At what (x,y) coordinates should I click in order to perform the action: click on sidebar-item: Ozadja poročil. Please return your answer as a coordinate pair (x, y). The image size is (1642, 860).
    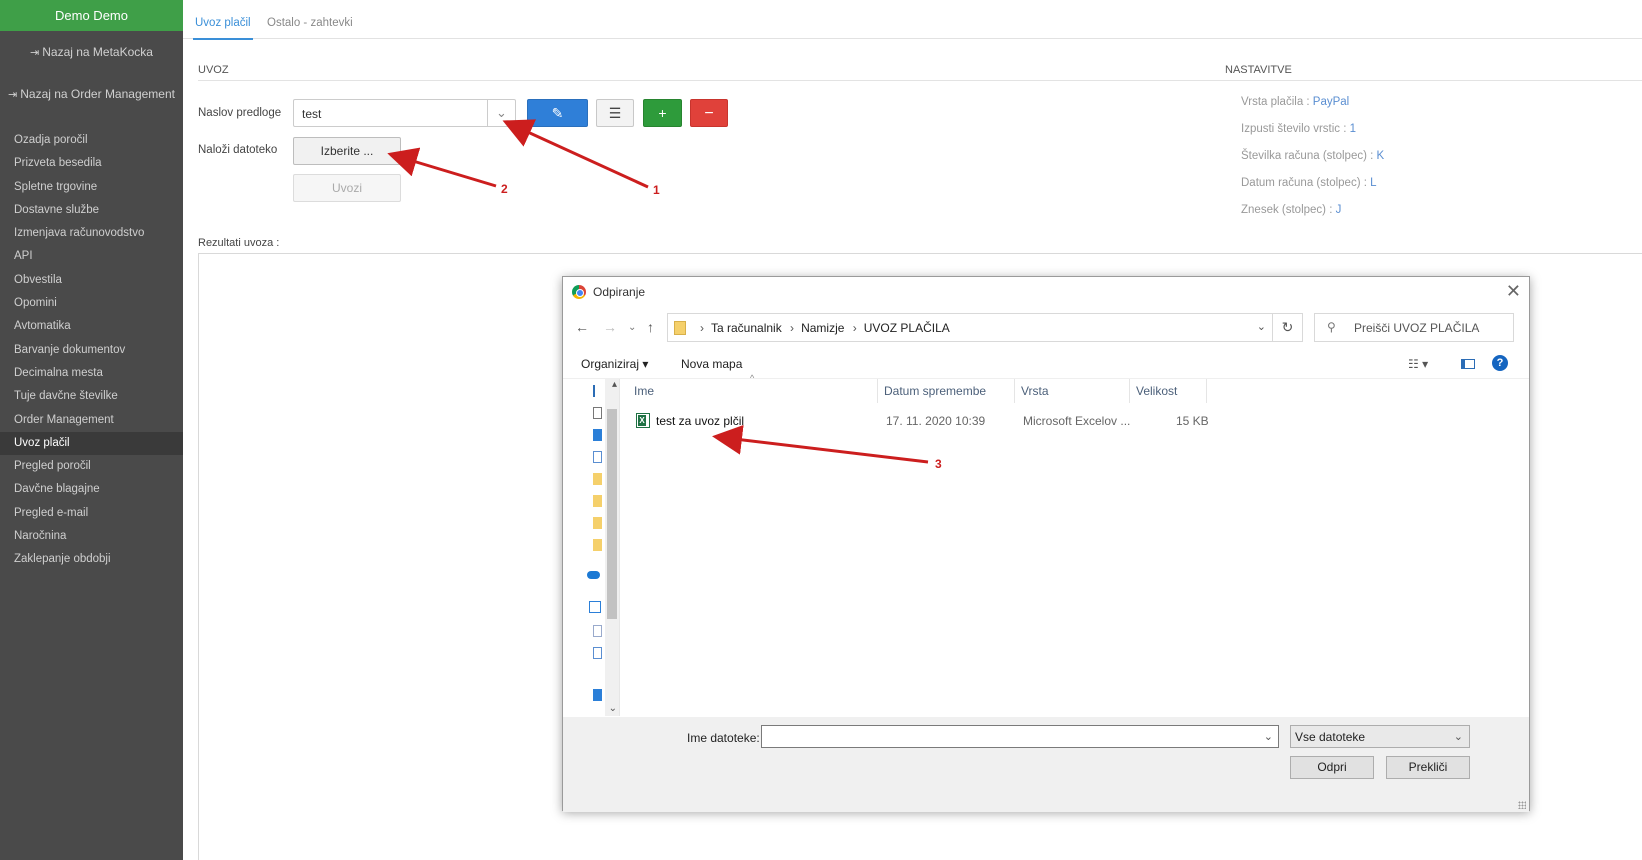
    Looking at the image, I should click on (91, 140).